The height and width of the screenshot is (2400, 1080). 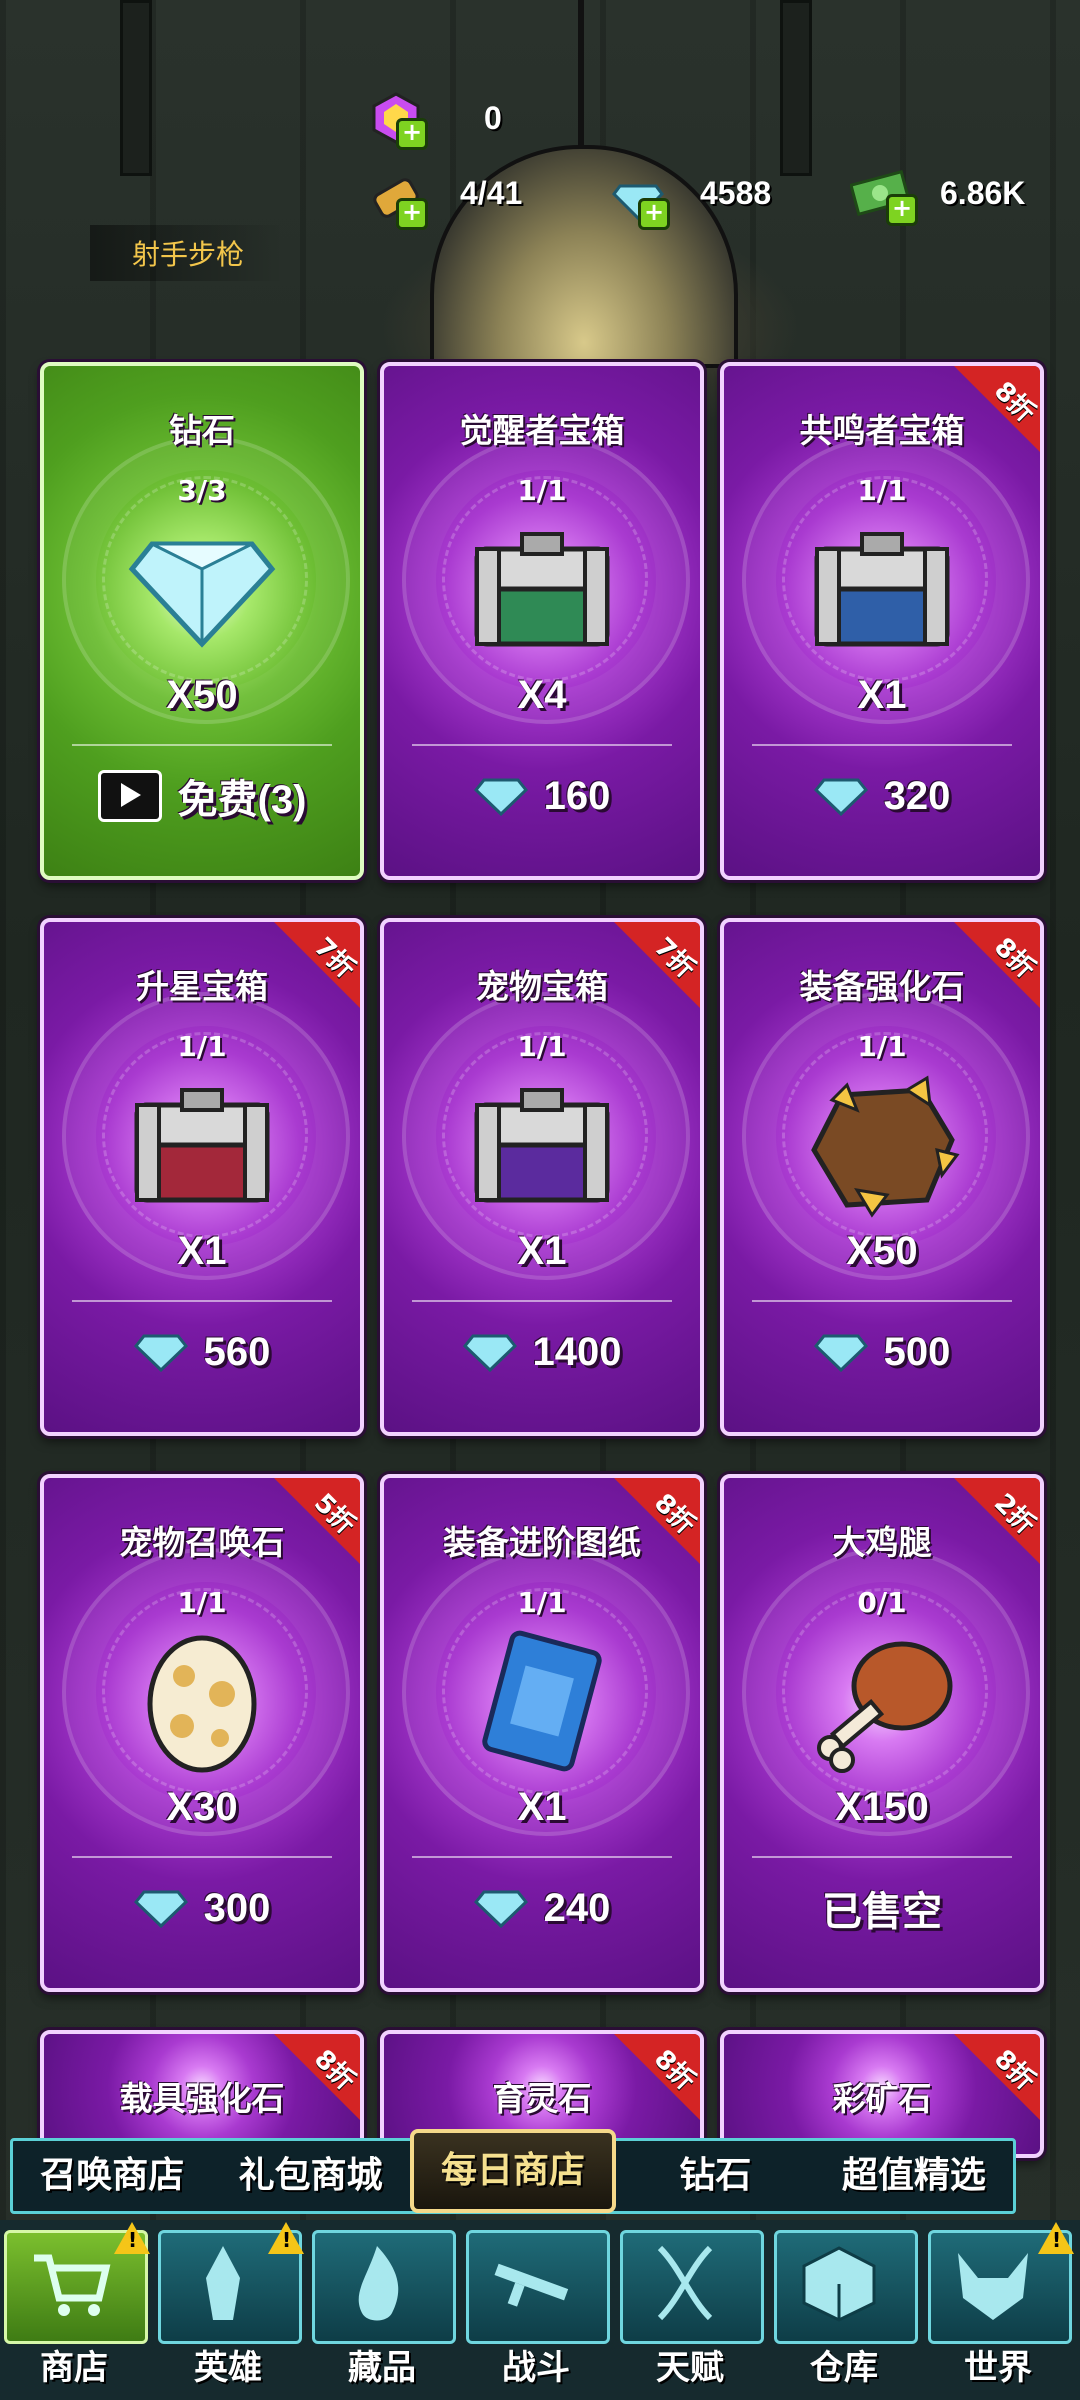 I want to click on hero-icon, so click(x=223, y=2283).